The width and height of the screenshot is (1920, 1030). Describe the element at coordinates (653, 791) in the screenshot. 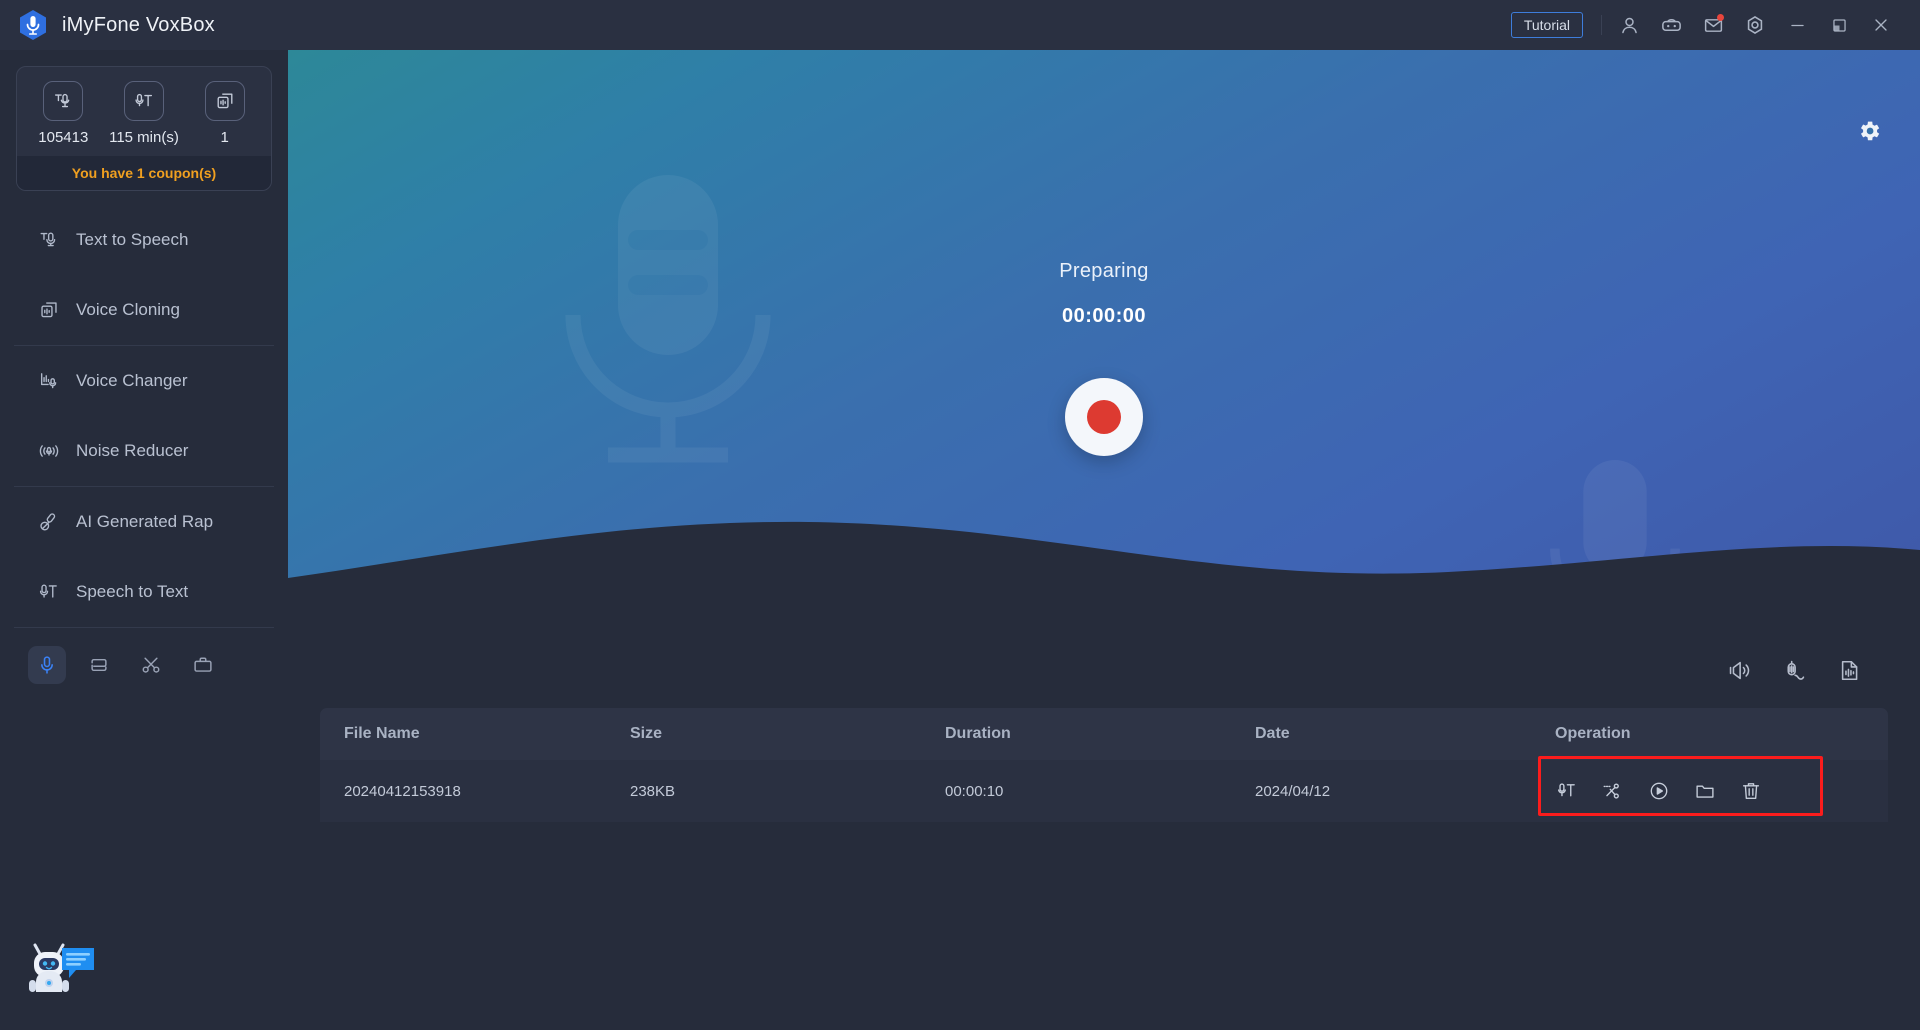

I see `cell-size: 238KB` at that location.